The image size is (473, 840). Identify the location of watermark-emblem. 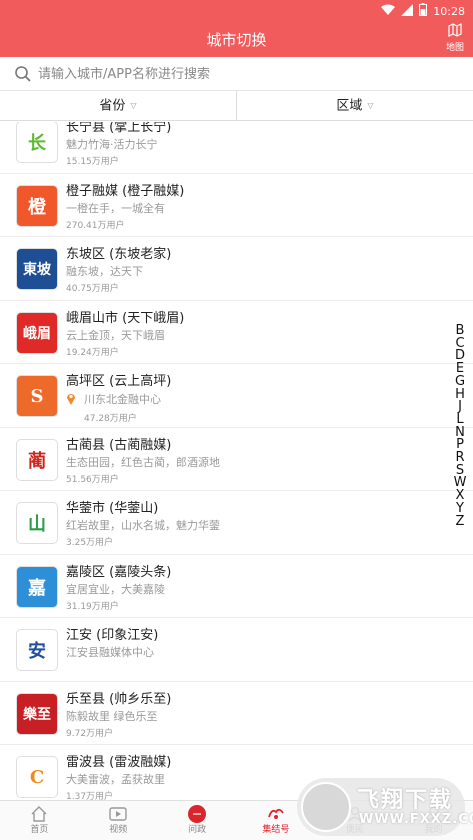
(326, 807).